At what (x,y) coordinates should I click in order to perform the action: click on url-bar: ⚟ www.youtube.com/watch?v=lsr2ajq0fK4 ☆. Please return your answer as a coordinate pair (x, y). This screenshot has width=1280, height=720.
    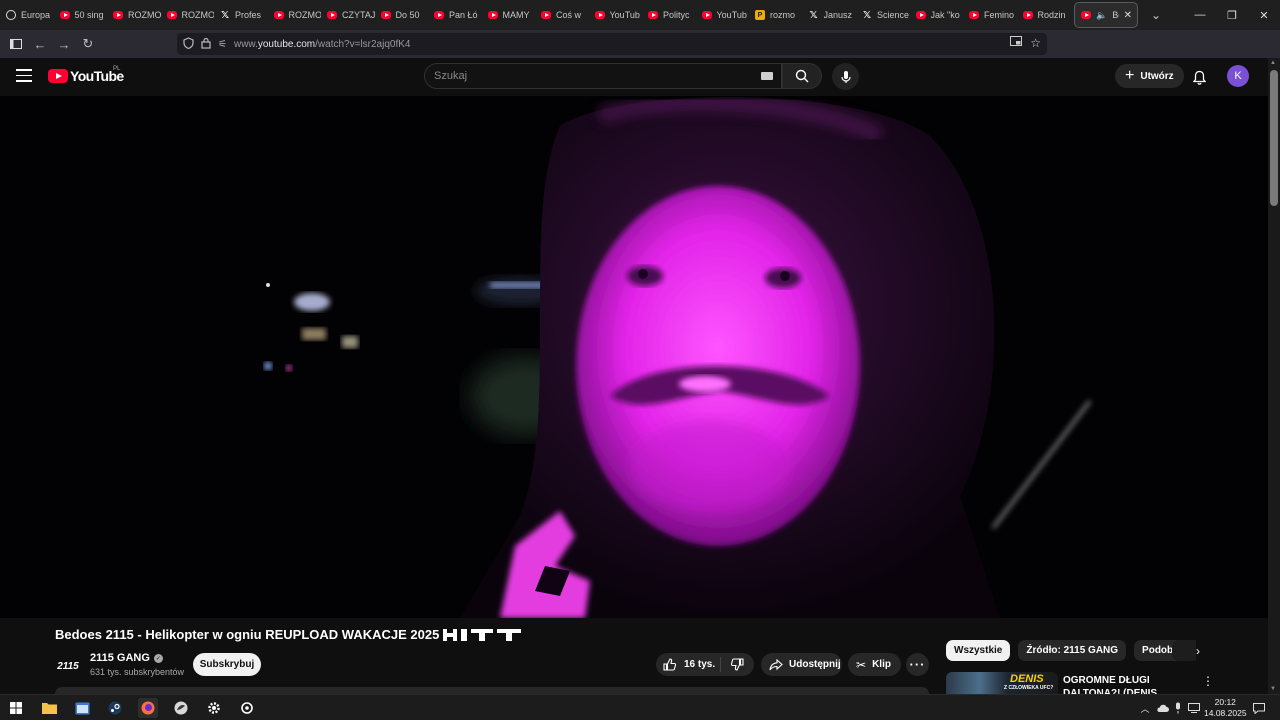
    Looking at the image, I should click on (612, 44).